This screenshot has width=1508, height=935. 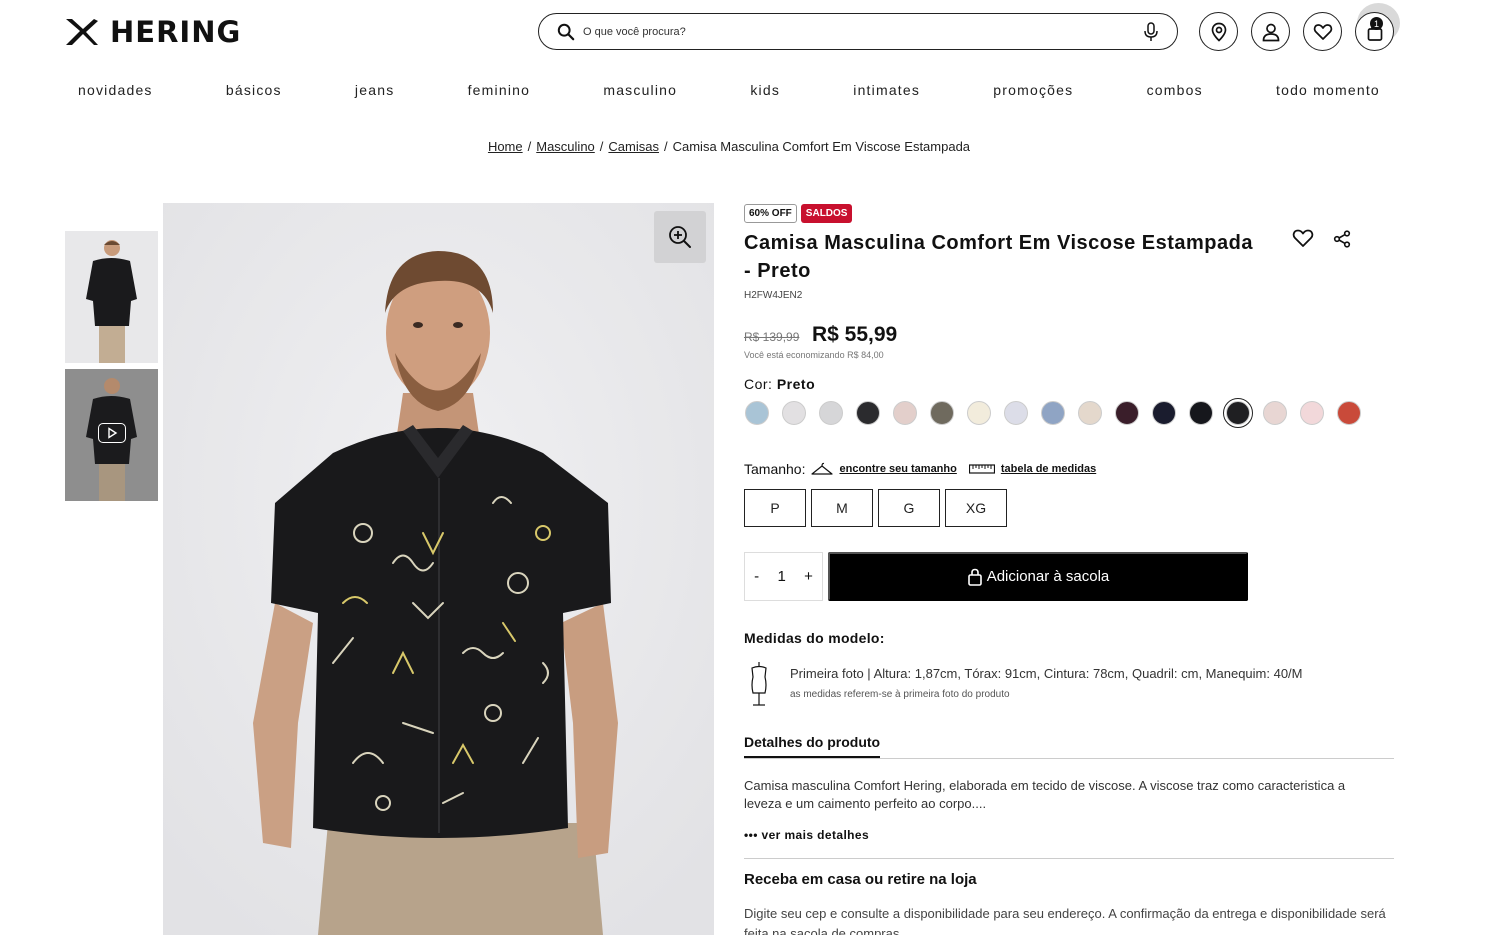 I want to click on search-icon, so click(x=566, y=32).